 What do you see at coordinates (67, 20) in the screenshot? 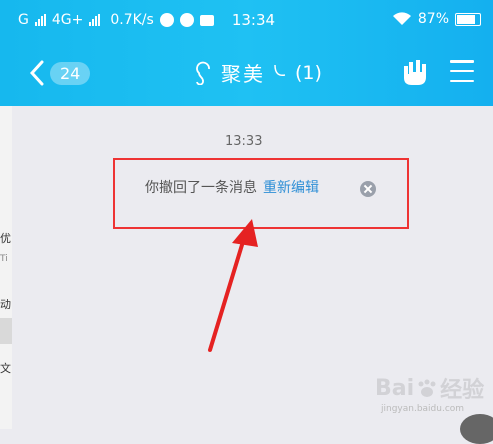
I see `network-label: 4G+` at bounding box center [67, 20].